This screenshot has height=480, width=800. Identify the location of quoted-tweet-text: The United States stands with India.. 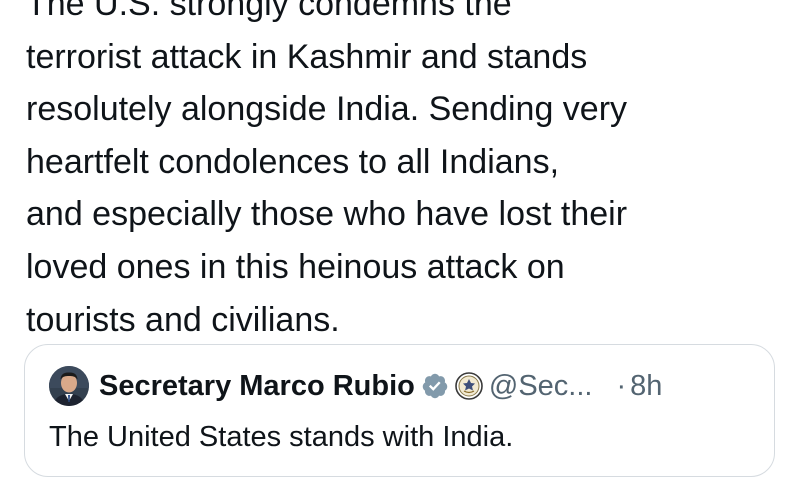
(281, 437).